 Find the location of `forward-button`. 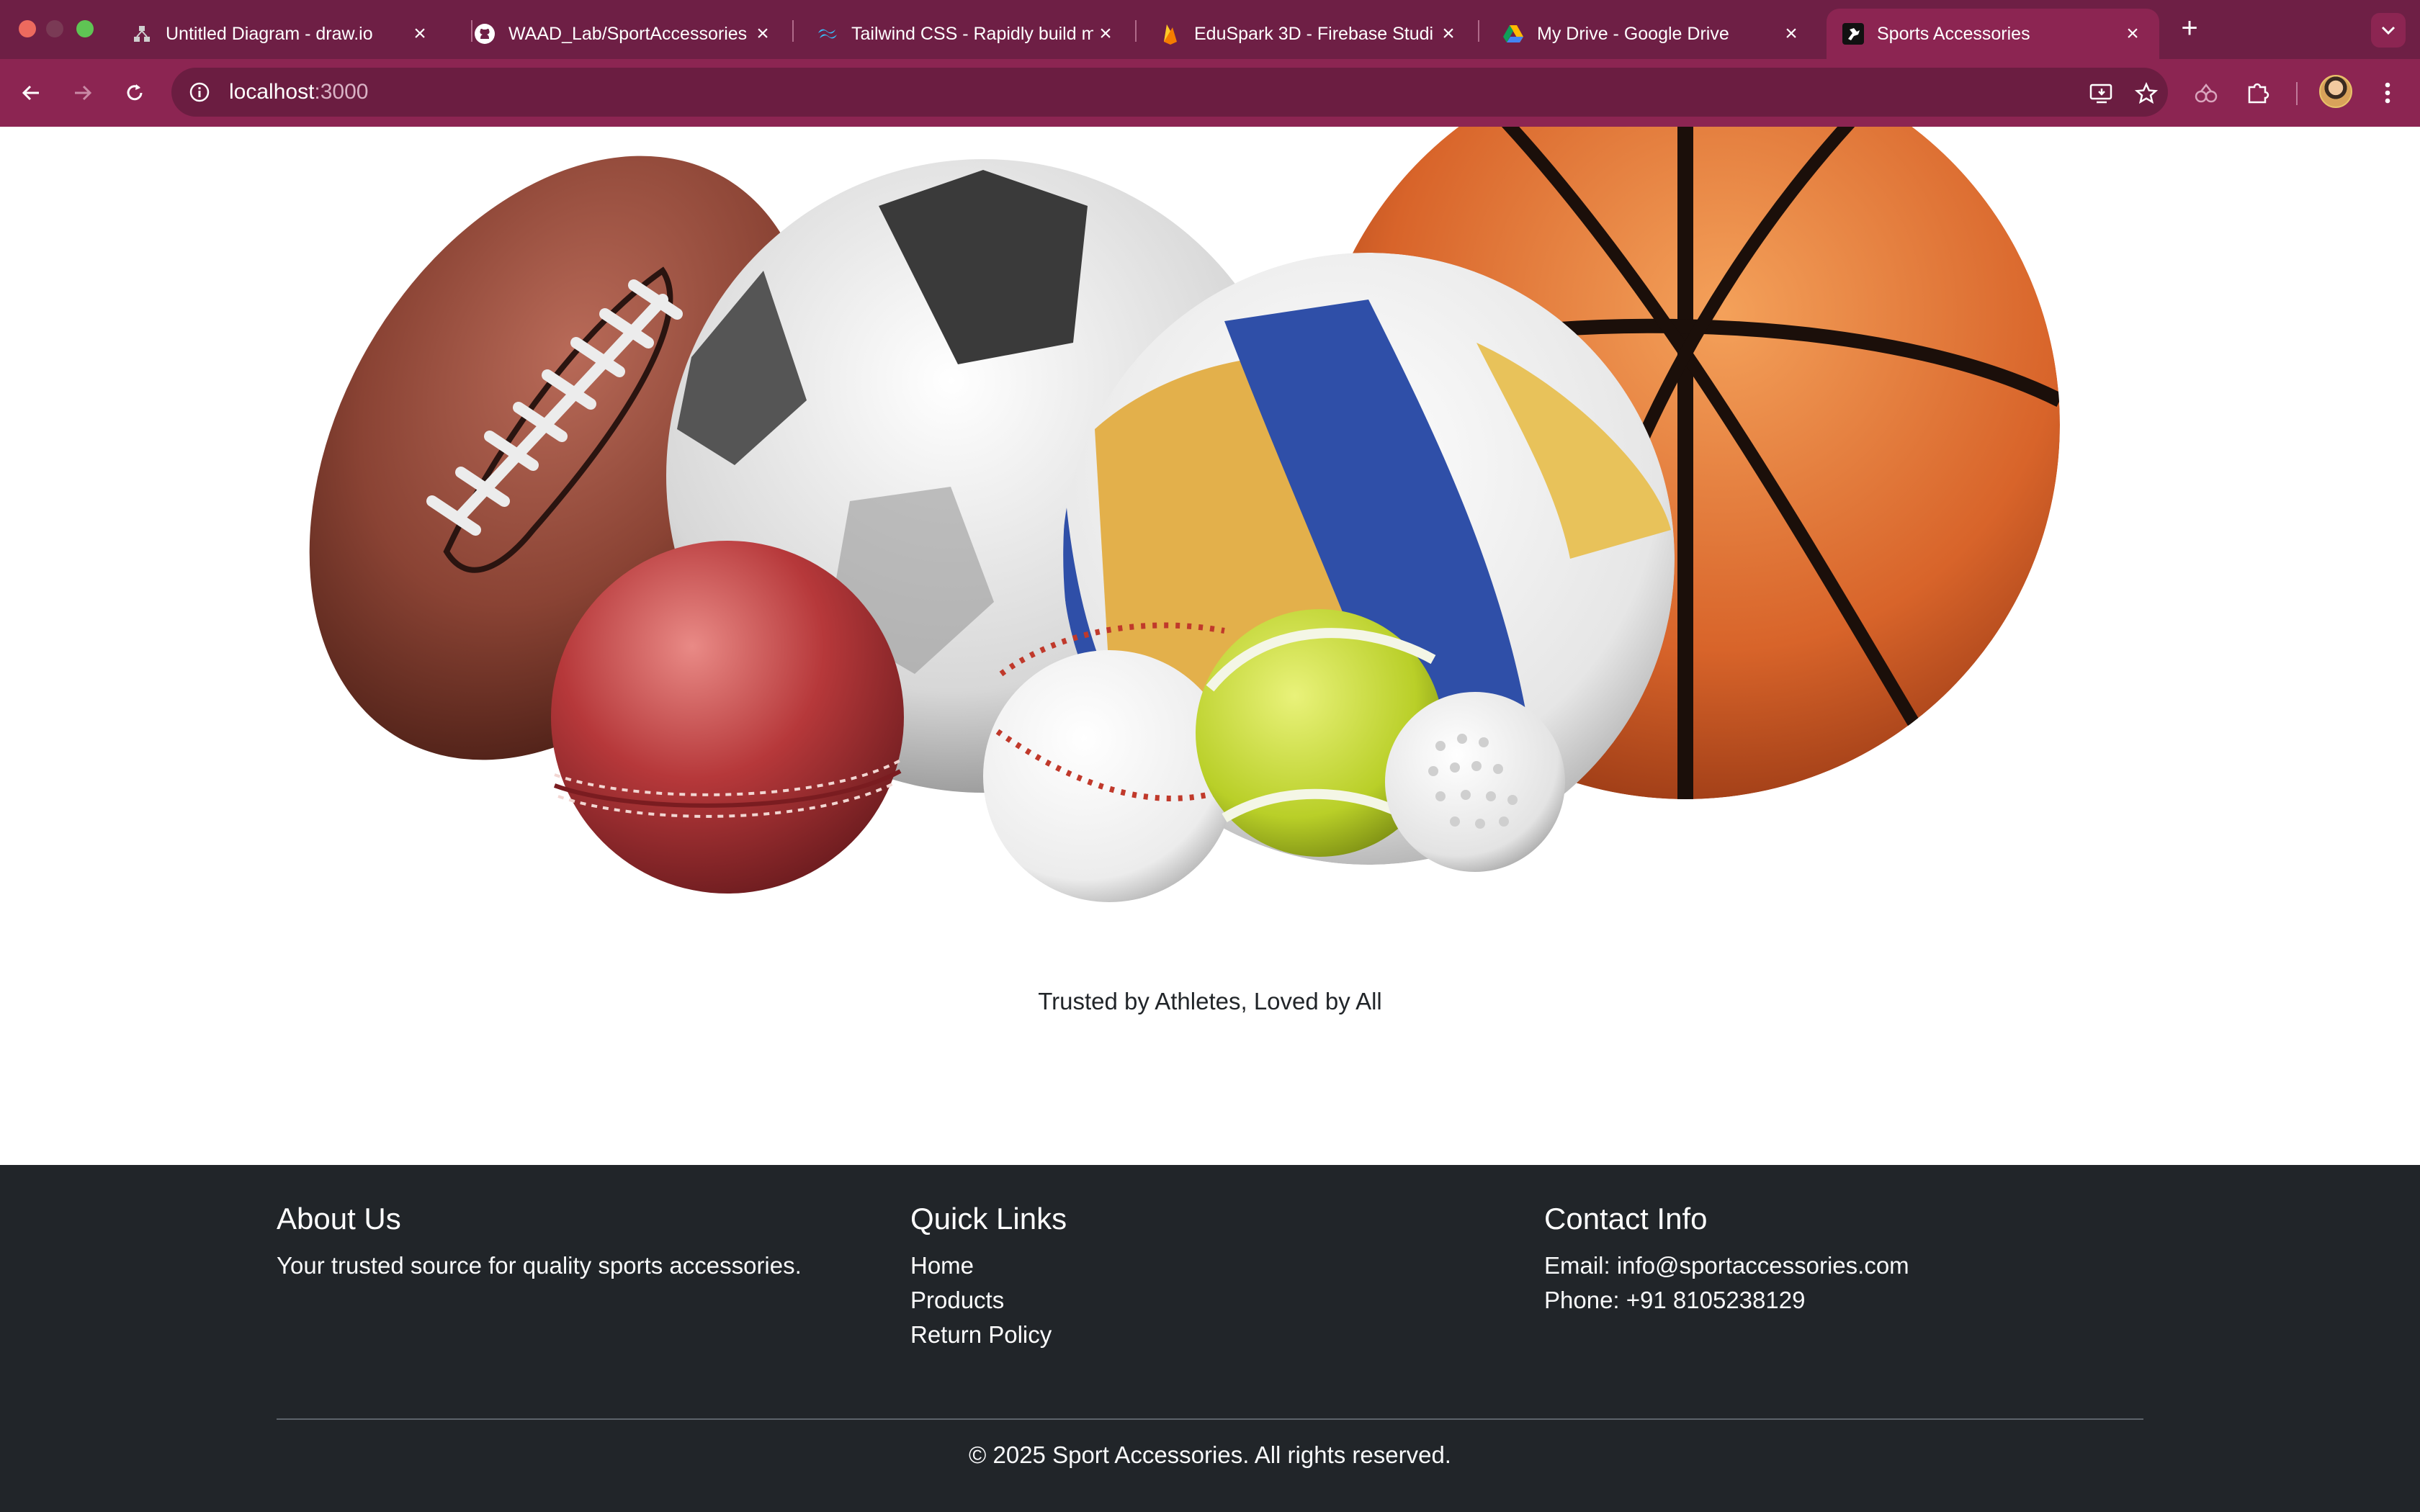

forward-button is located at coordinates (83, 93).